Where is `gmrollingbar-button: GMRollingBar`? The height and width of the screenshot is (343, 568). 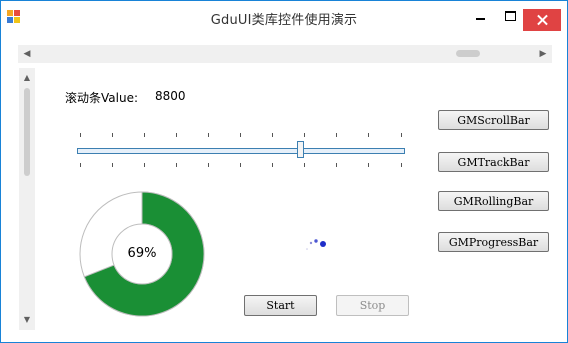 gmrollingbar-button: GMRollingBar is located at coordinates (493, 201).